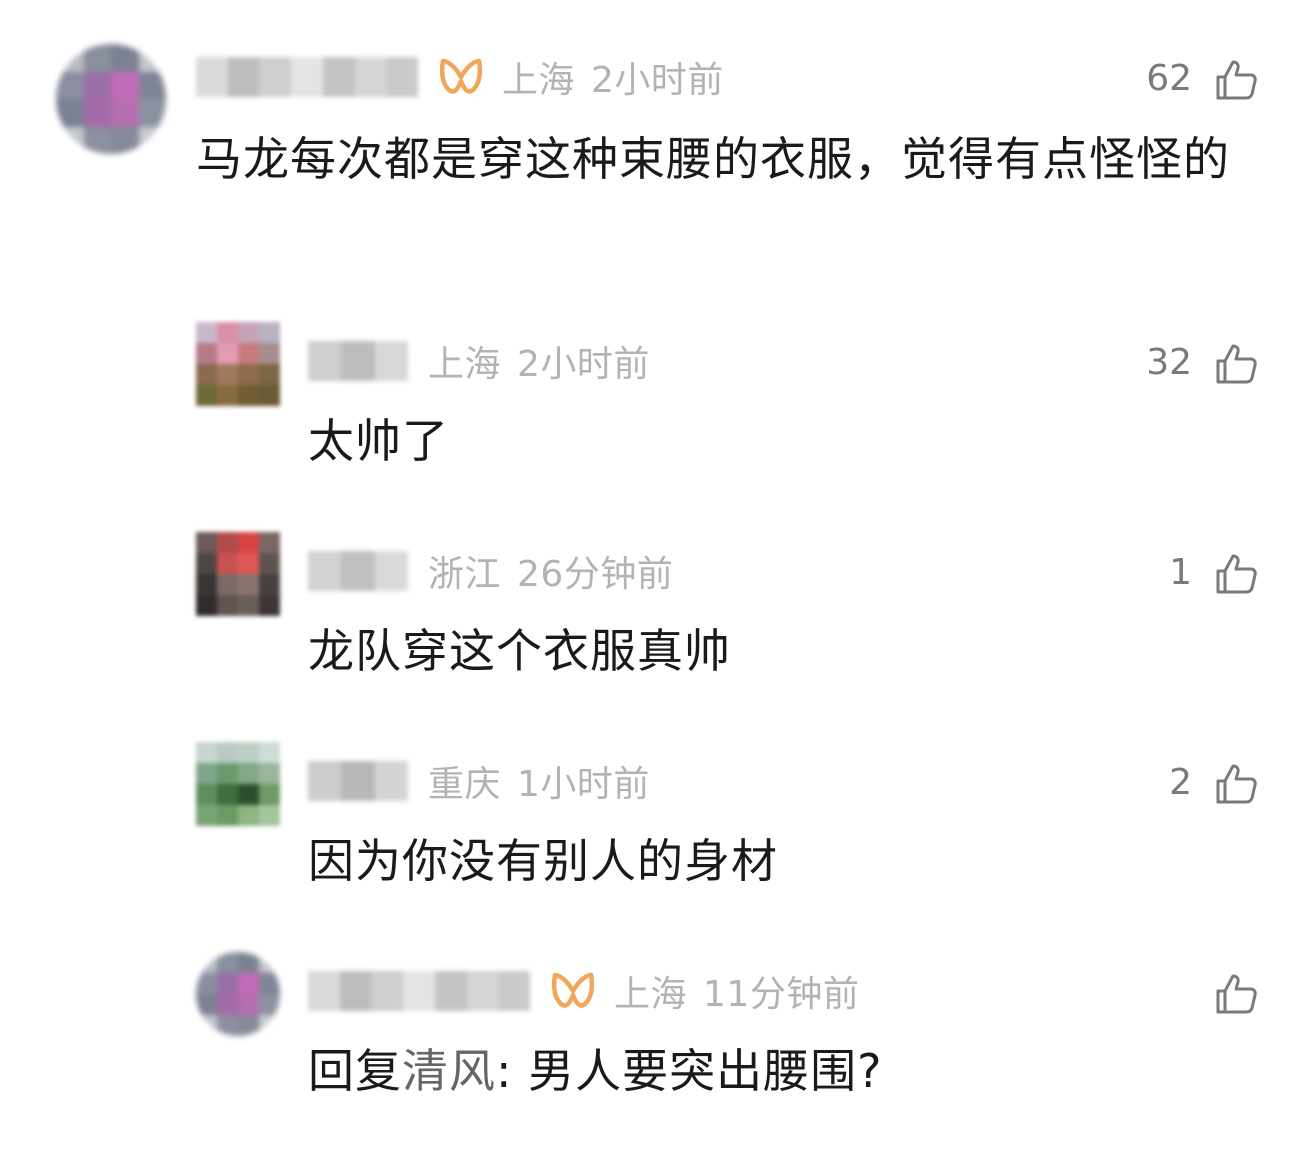 Image resolution: width=1316 pixels, height=1163 pixels. Describe the element at coordinates (705, 1071) in the screenshot. I see `reply-body: 男人要突出腰围?` at that location.